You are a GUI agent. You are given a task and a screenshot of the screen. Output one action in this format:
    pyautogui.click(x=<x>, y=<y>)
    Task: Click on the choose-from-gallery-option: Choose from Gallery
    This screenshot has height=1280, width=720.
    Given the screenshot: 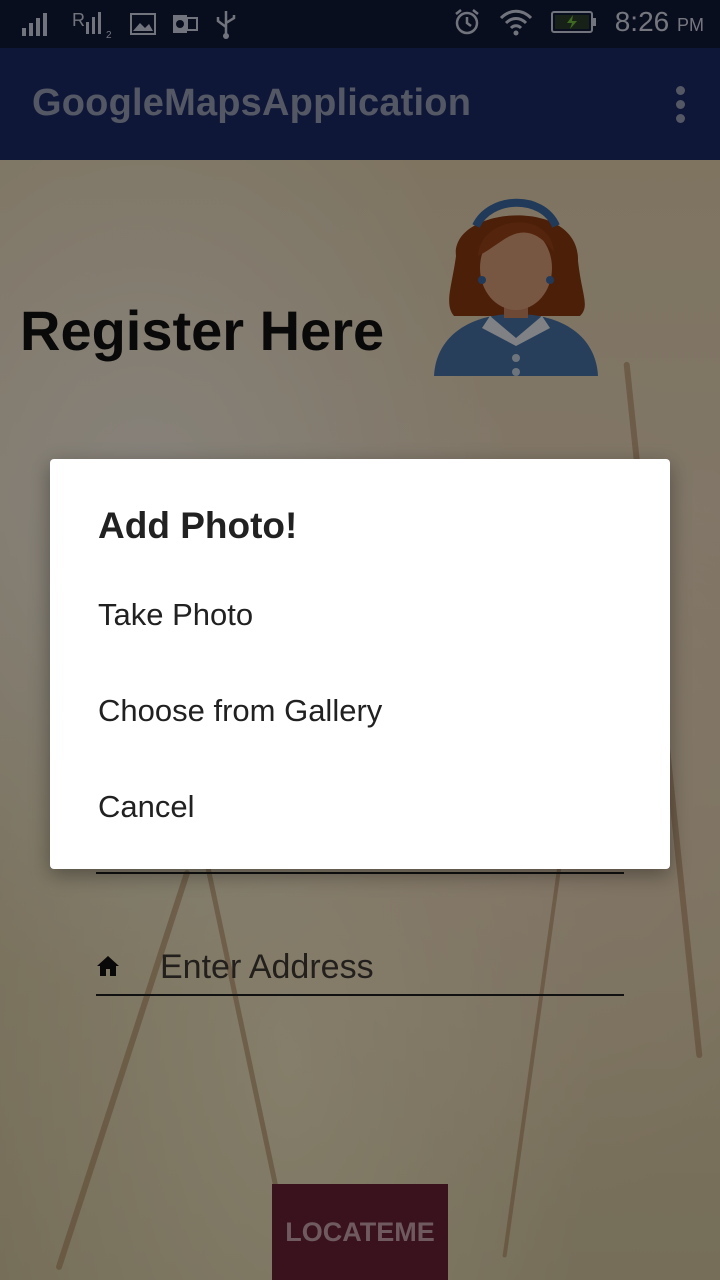 What is the action you would take?
    pyautogui.click(x=240, y=711)
    